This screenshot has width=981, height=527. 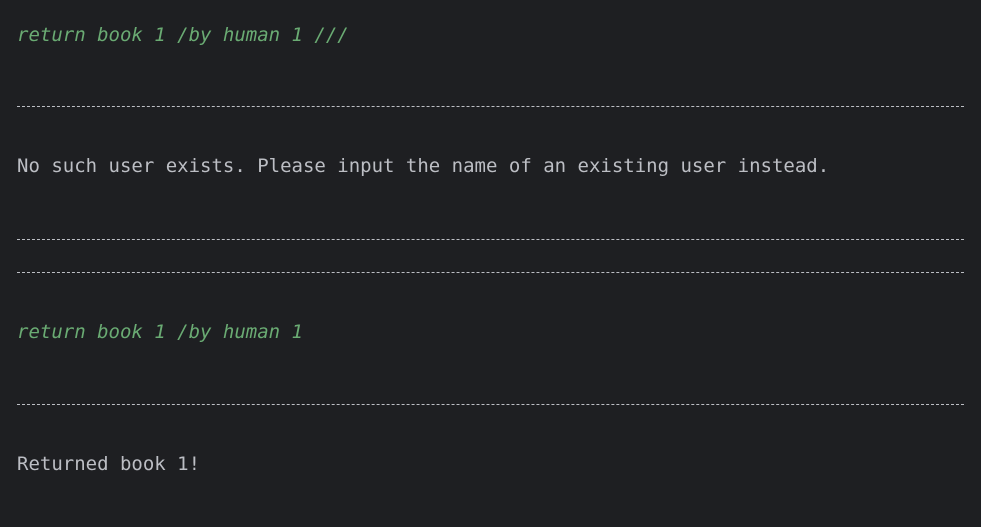 What do you see at coordinates (109, 464) in the screenshot?
I see `response-message: Returned book 1!` at bounding box center [109, 464].